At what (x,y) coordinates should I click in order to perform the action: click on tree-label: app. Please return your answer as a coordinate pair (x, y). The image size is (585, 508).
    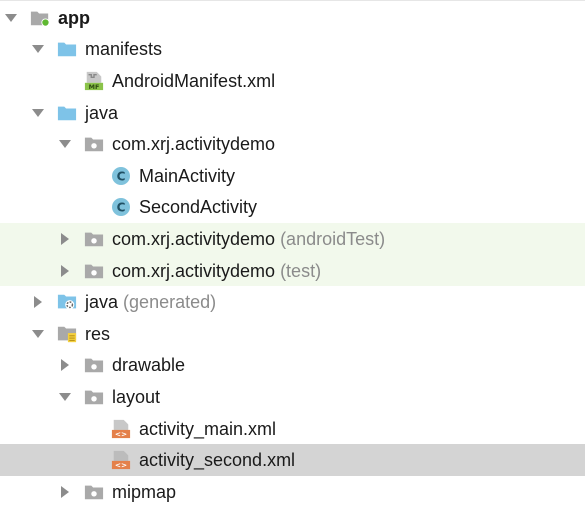
    Looking at the image, I should click on (74, 17).